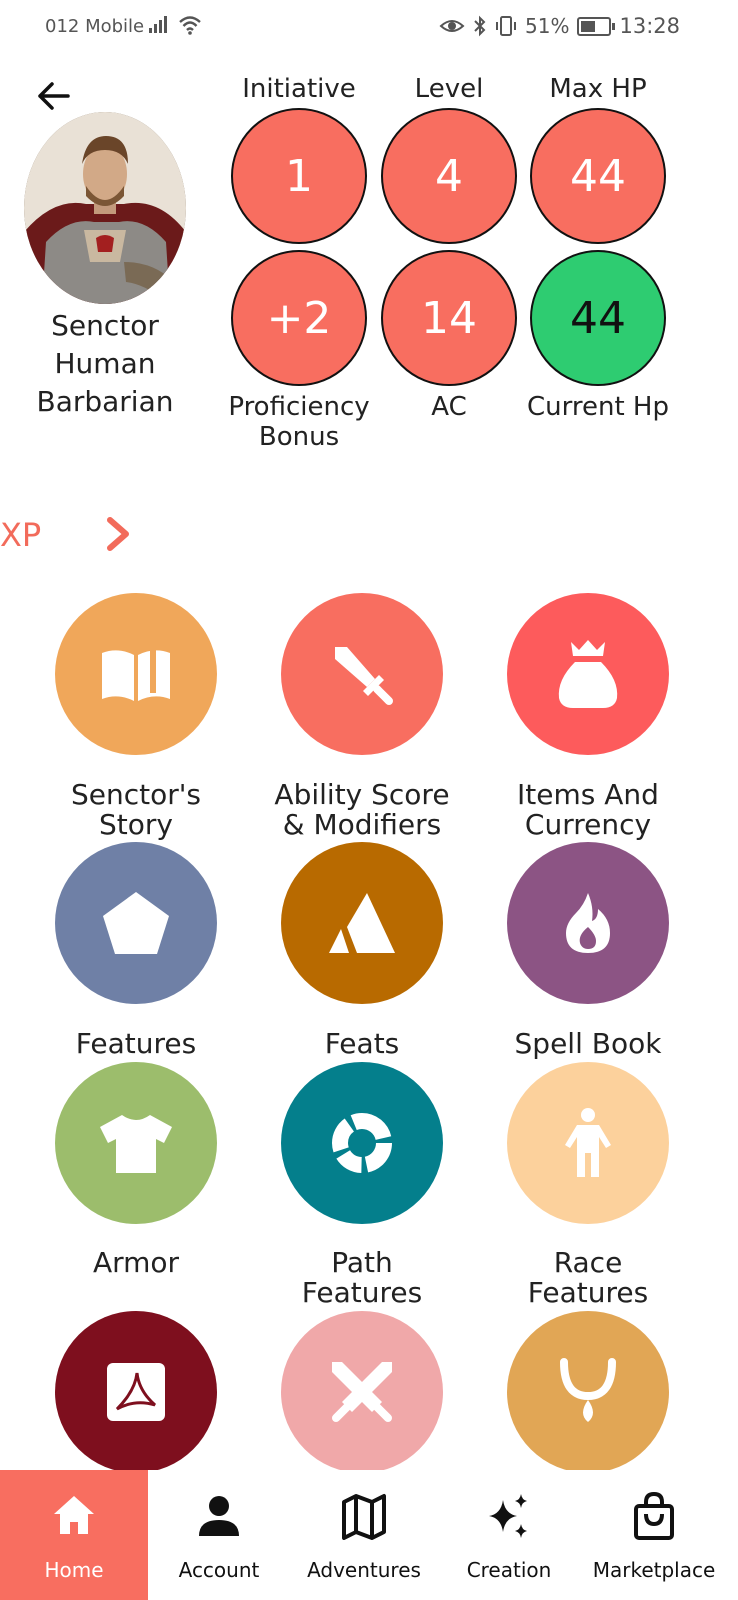 This screenshot has width=738, height=1600. I want to click on combat-tile, so click(362, 1392).